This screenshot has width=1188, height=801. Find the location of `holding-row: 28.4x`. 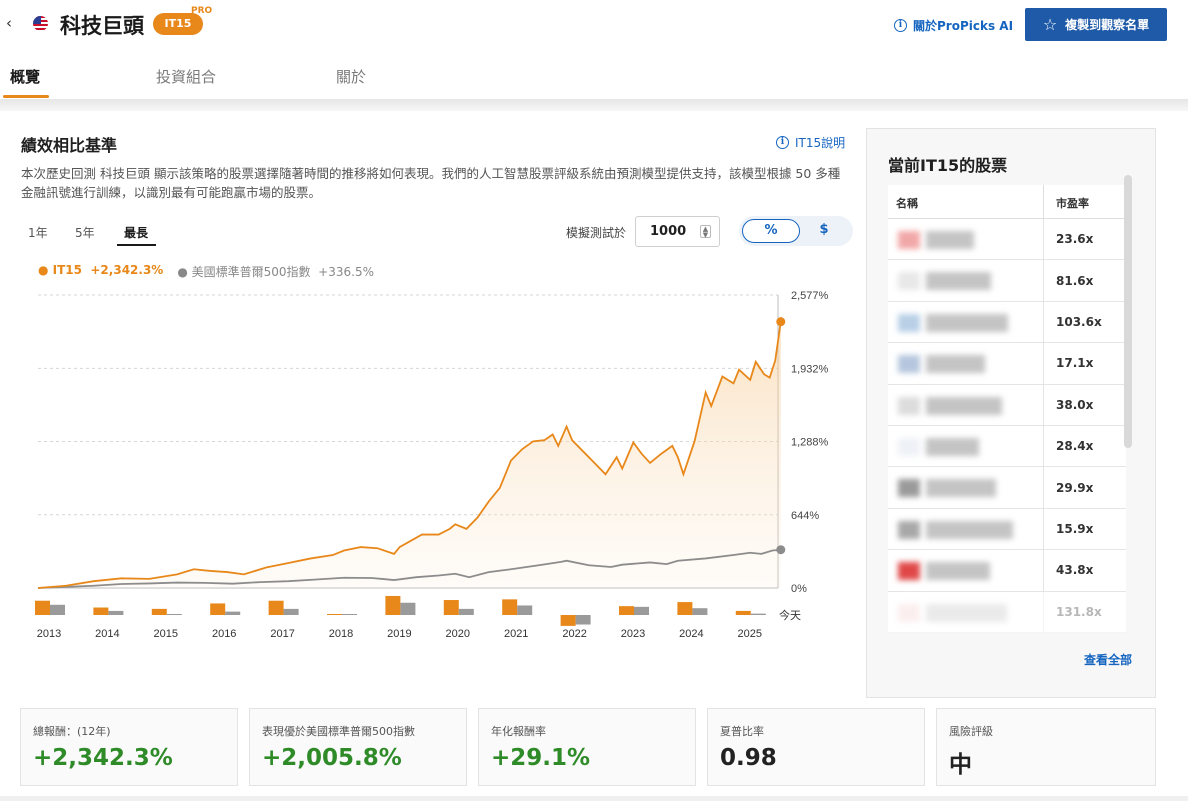

holding-row: 28.4x is located at coordinates (1007, 446).